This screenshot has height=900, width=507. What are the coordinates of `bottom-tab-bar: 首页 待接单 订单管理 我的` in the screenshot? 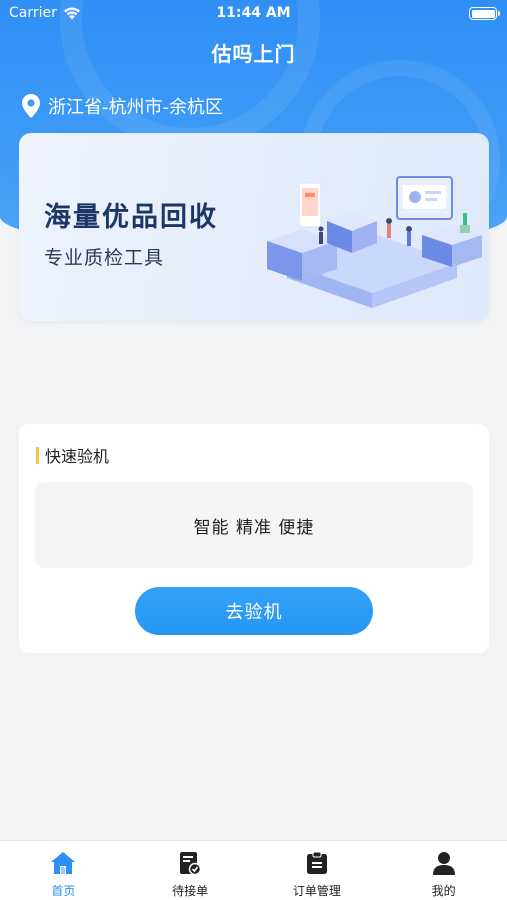 It's located at (253, 870).